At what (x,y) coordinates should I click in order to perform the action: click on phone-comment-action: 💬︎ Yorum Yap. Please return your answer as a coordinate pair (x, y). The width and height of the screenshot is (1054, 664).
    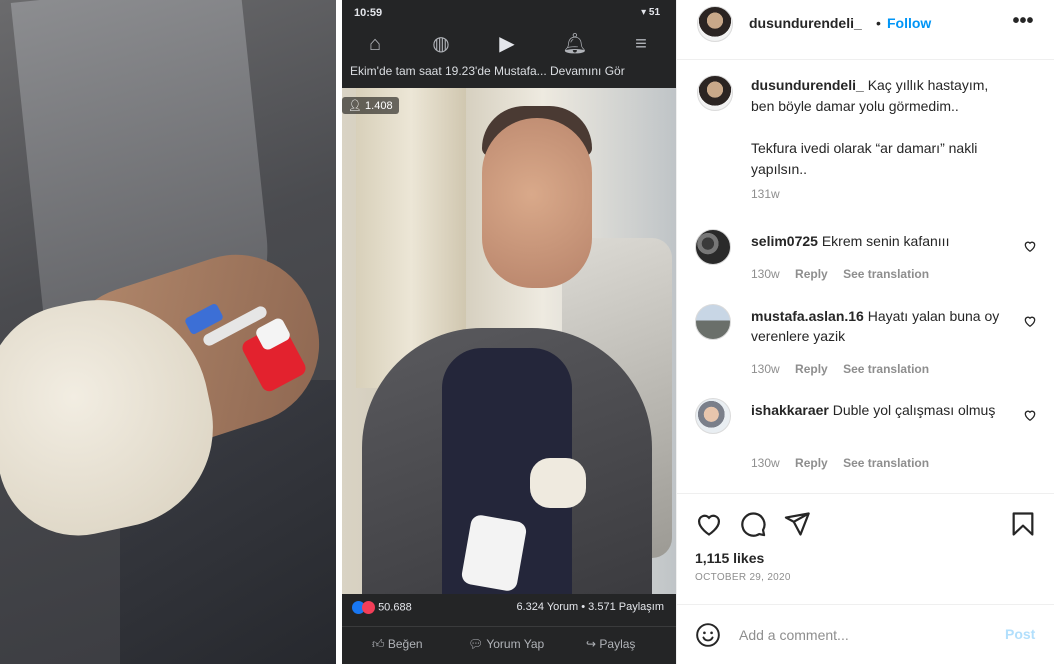
    Looking at the image, I should click on (506, 644).